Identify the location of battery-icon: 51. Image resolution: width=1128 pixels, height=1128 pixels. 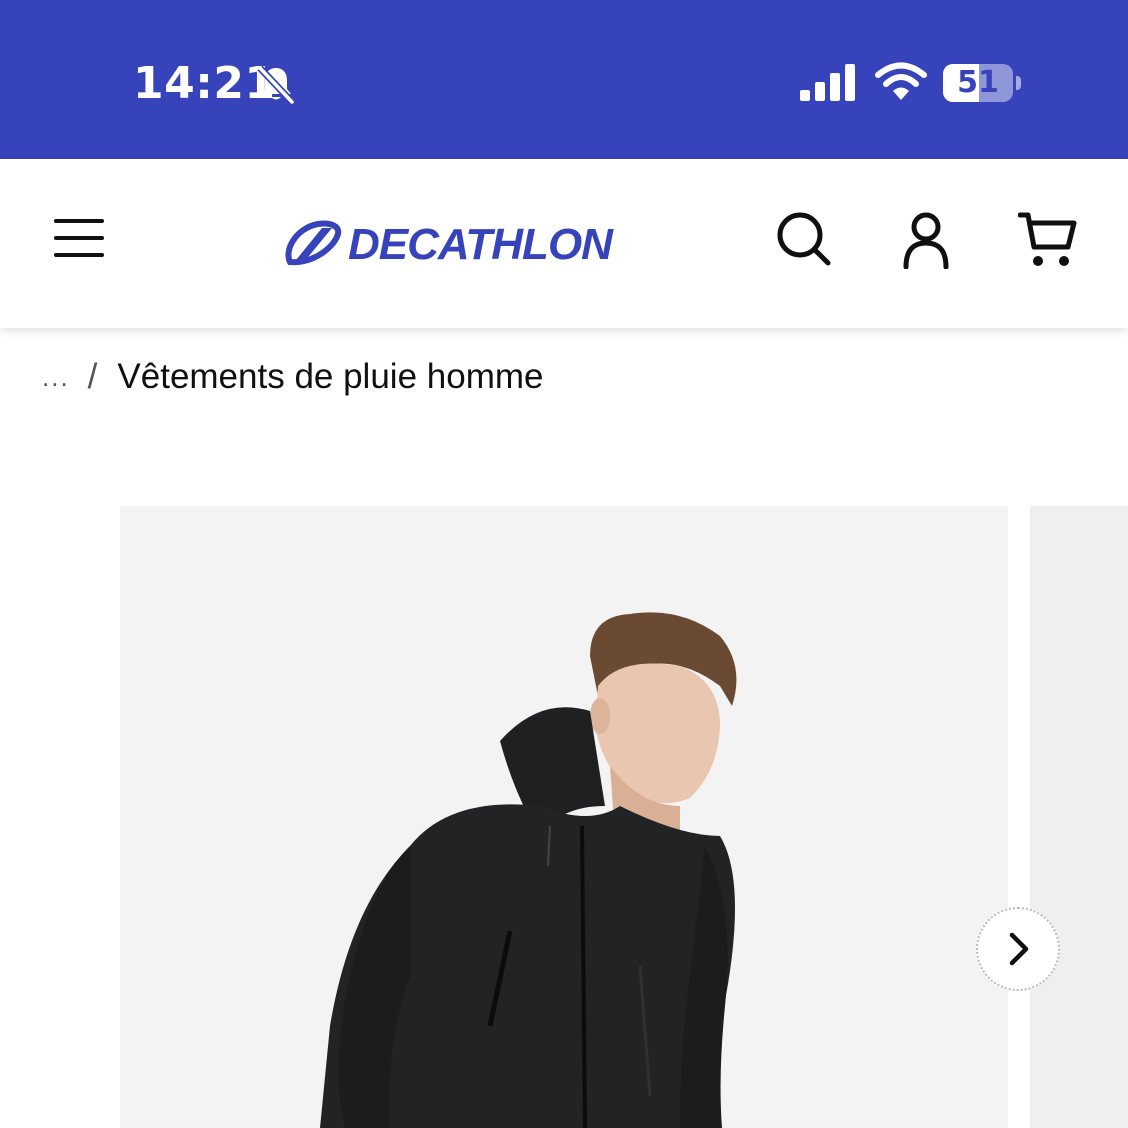
(983, 83).